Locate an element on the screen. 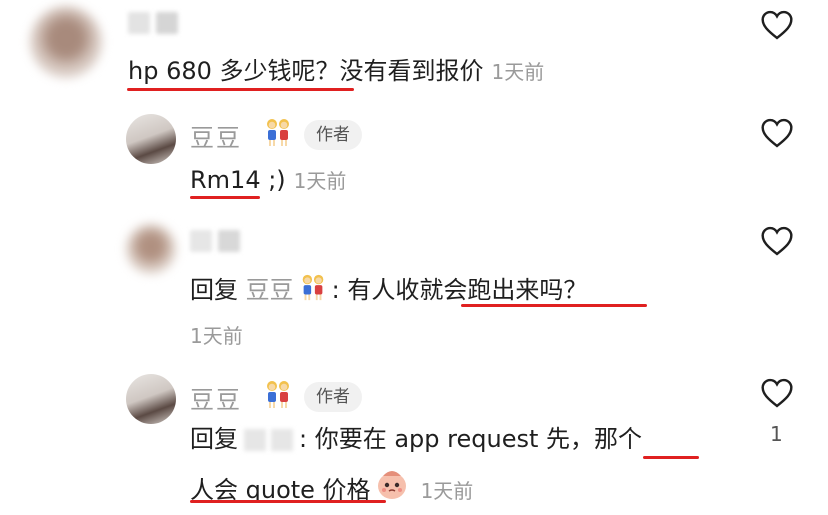  commenter-name-blurred is located at coordinates (153, 23).